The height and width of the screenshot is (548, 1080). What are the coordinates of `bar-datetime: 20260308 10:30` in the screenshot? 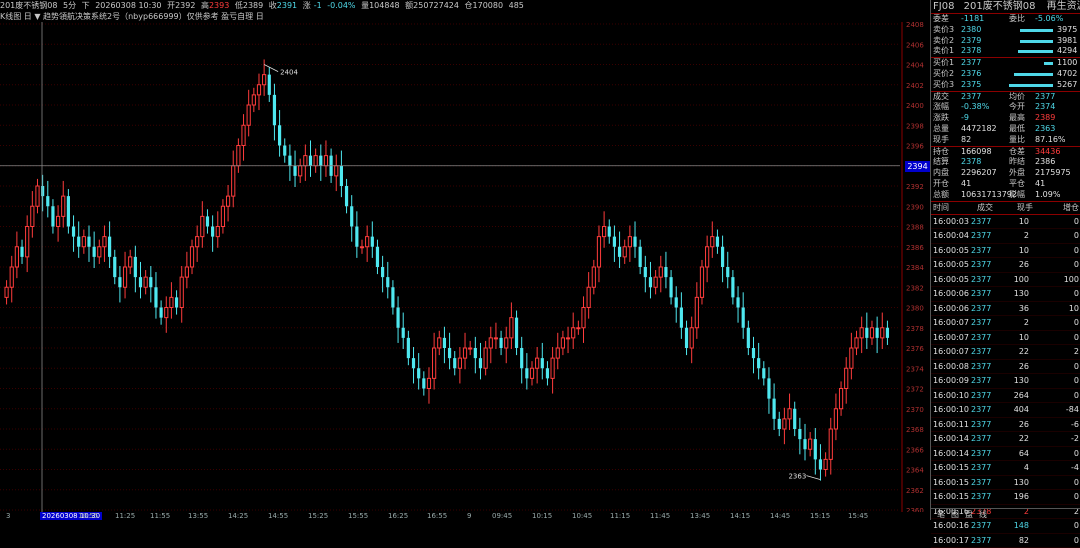 It's located at (128, 5).